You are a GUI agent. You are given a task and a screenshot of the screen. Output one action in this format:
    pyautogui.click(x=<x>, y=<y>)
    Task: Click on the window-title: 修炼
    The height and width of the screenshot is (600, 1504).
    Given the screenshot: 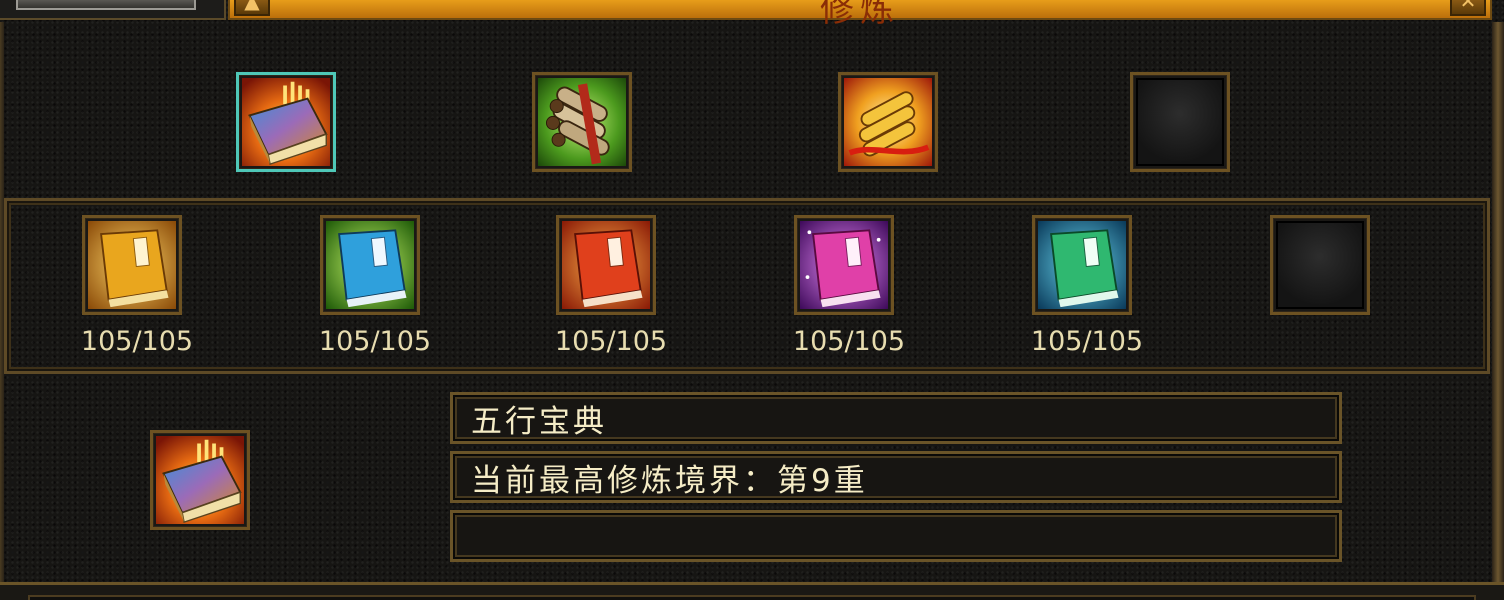 What is the action you would take?
    pyautogui.click(x=860, y=15)
    